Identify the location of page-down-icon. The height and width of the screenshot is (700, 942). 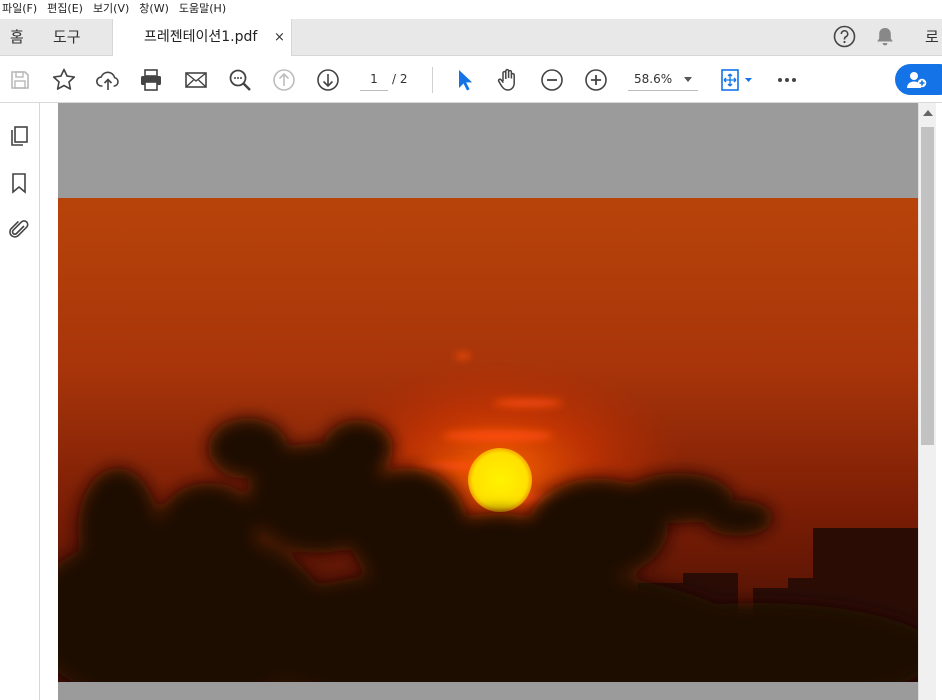
(328, 80).